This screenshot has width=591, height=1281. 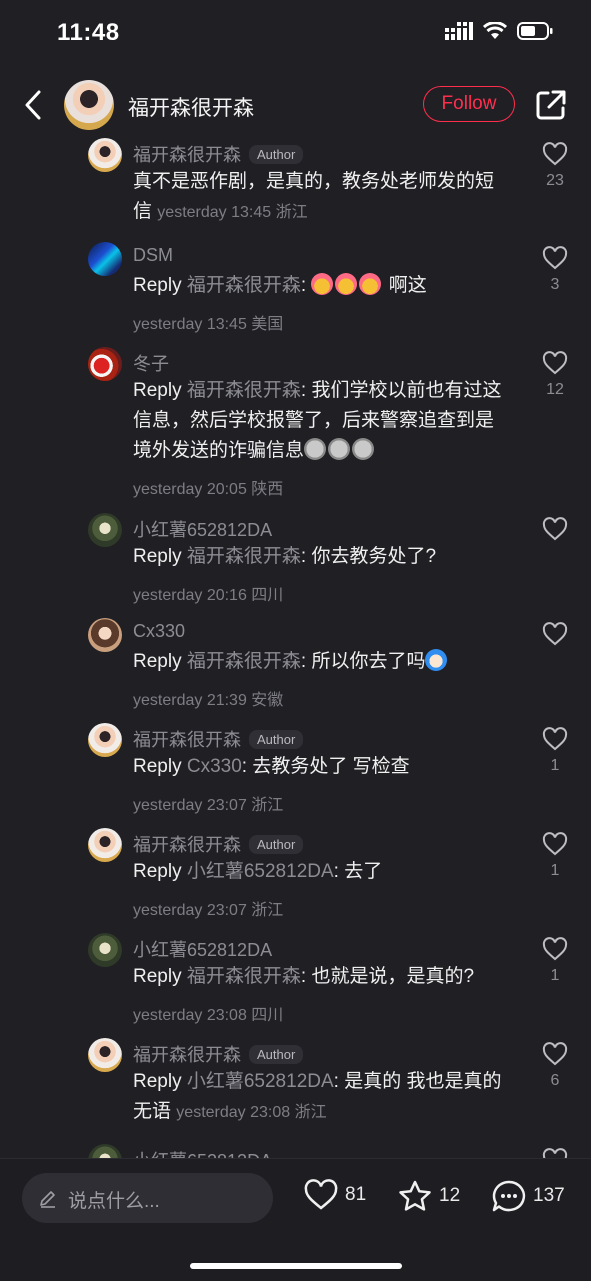 What do you see at coordinates (208, 595) in the screenshot?
I see `comment-meta: yesterday 20:16 四川` at bounding box center [208, 595].